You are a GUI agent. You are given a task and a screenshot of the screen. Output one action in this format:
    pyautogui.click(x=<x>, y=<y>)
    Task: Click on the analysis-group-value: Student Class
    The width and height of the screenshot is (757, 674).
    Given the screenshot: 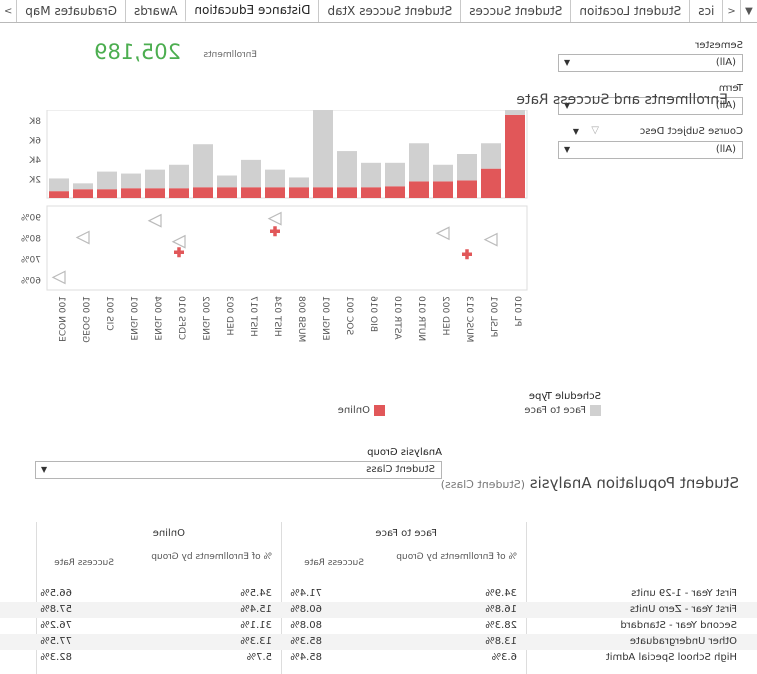 What is the action you would take?
    pyautogui.click(x=400, y=469)
    